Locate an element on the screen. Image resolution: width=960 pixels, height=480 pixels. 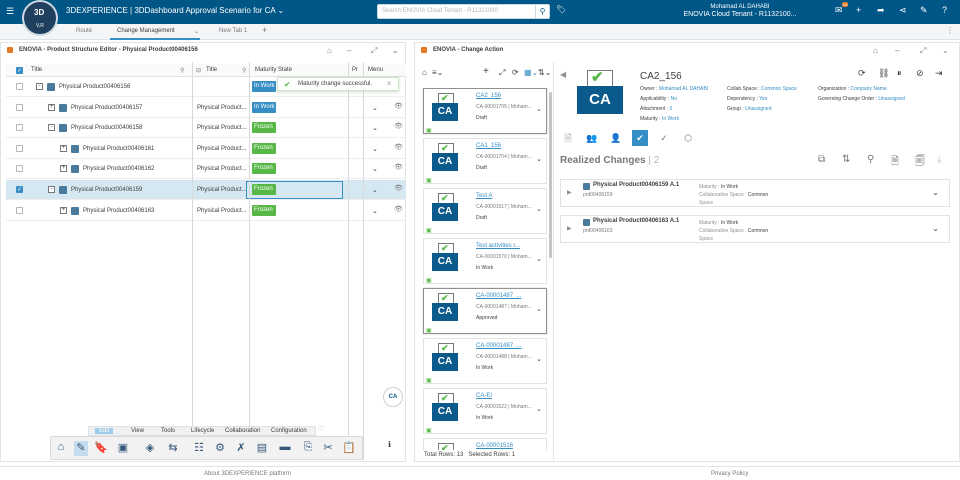
row-name: Physical Product00406161 is located at coordinates (118, 149).